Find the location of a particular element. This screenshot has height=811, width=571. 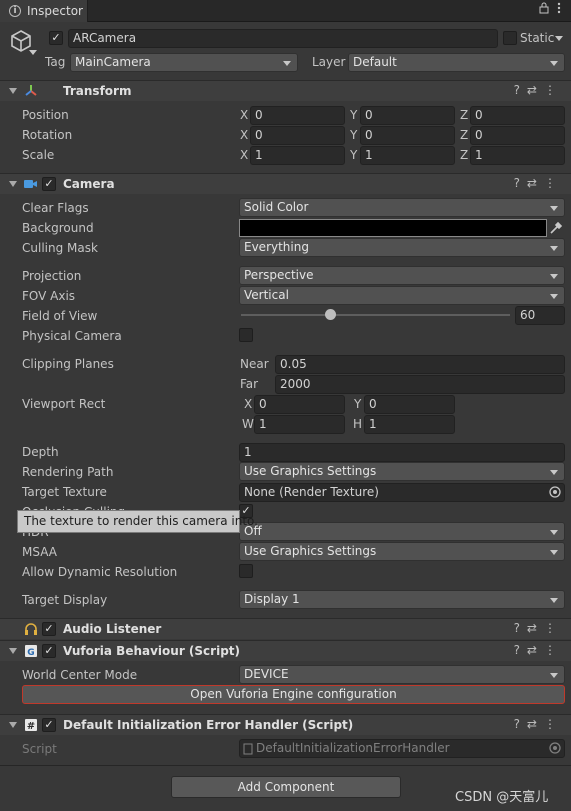

position-x-field: 0 is located at coordinates (297, 115).